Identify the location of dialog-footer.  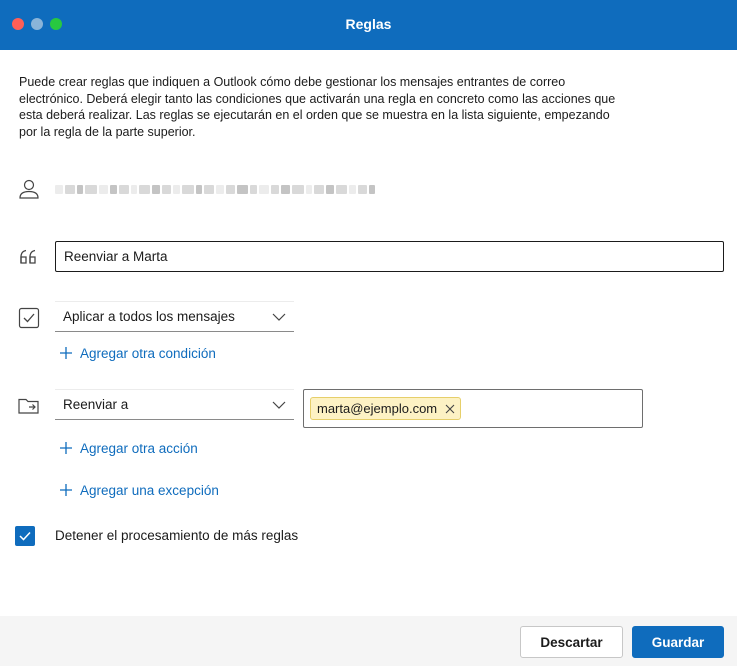
(368, 641).